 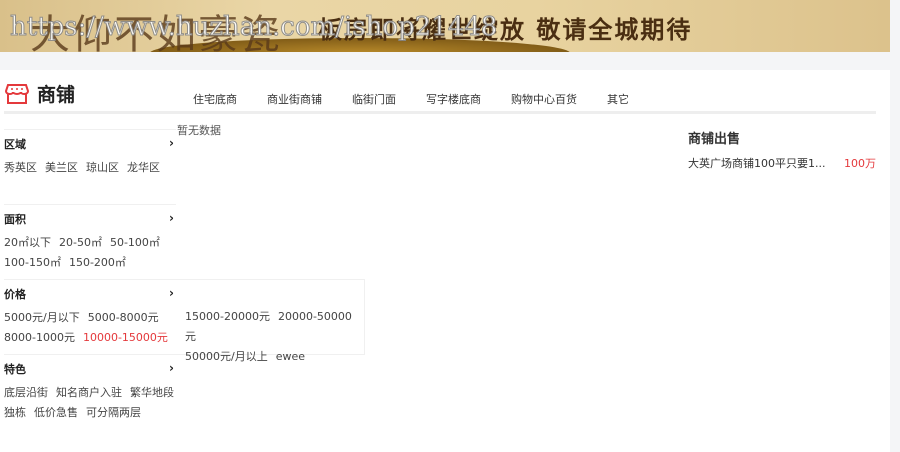 I want to click on tab-commercial-street: 商业街商铺, so click(x=294, y=99).